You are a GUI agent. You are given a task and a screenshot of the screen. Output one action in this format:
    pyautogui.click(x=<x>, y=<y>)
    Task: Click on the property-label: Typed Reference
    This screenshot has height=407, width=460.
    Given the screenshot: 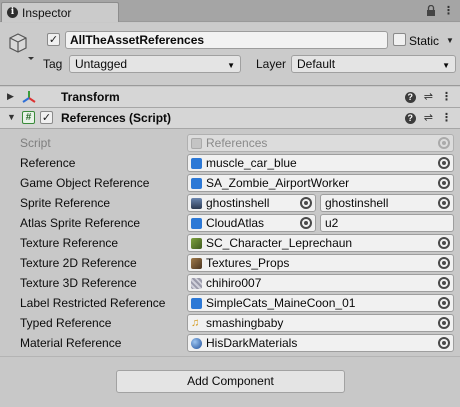 What is the action you would take?
    pyautogui.click(x=66, y=323)
    